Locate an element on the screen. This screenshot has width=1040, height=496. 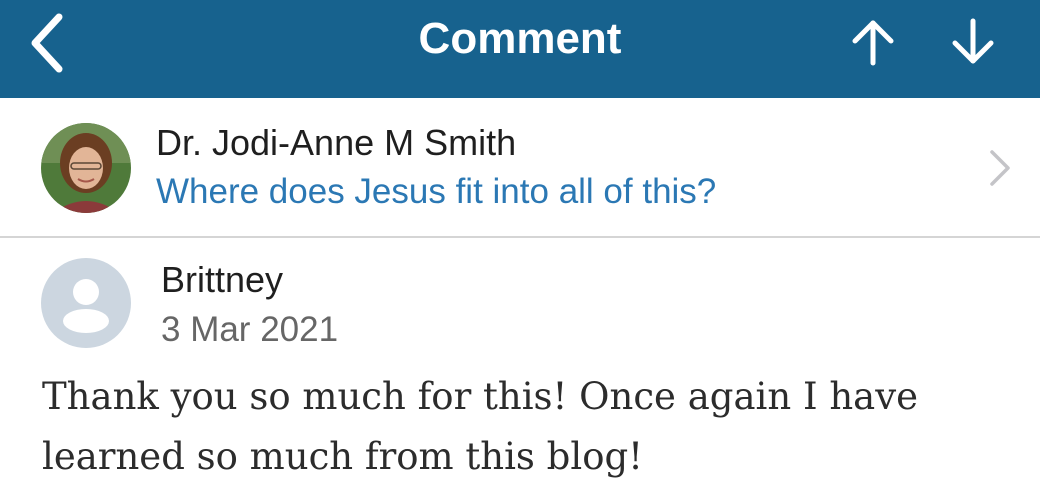
user-placeholder-icon is located at coordinates (86, 306).